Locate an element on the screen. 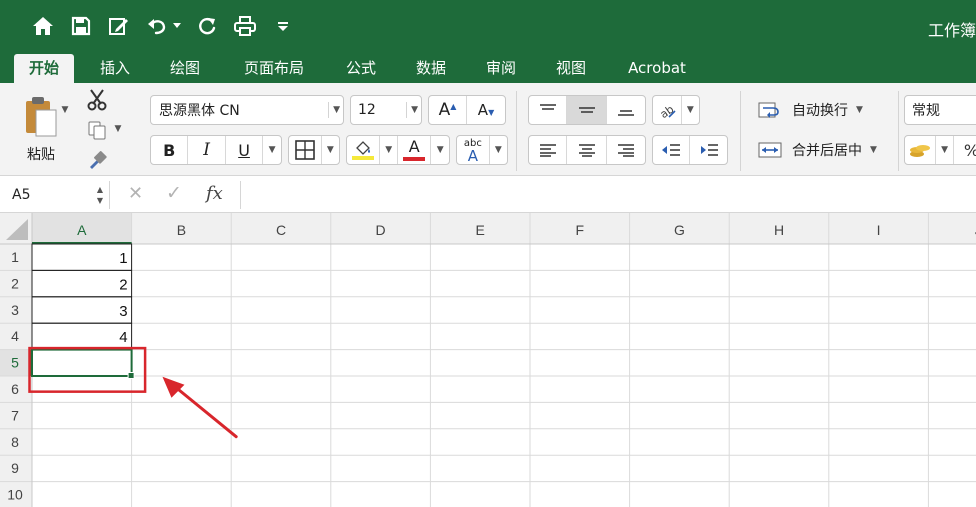  text-orientation-icon: ab is located at coordinates (667, 110).